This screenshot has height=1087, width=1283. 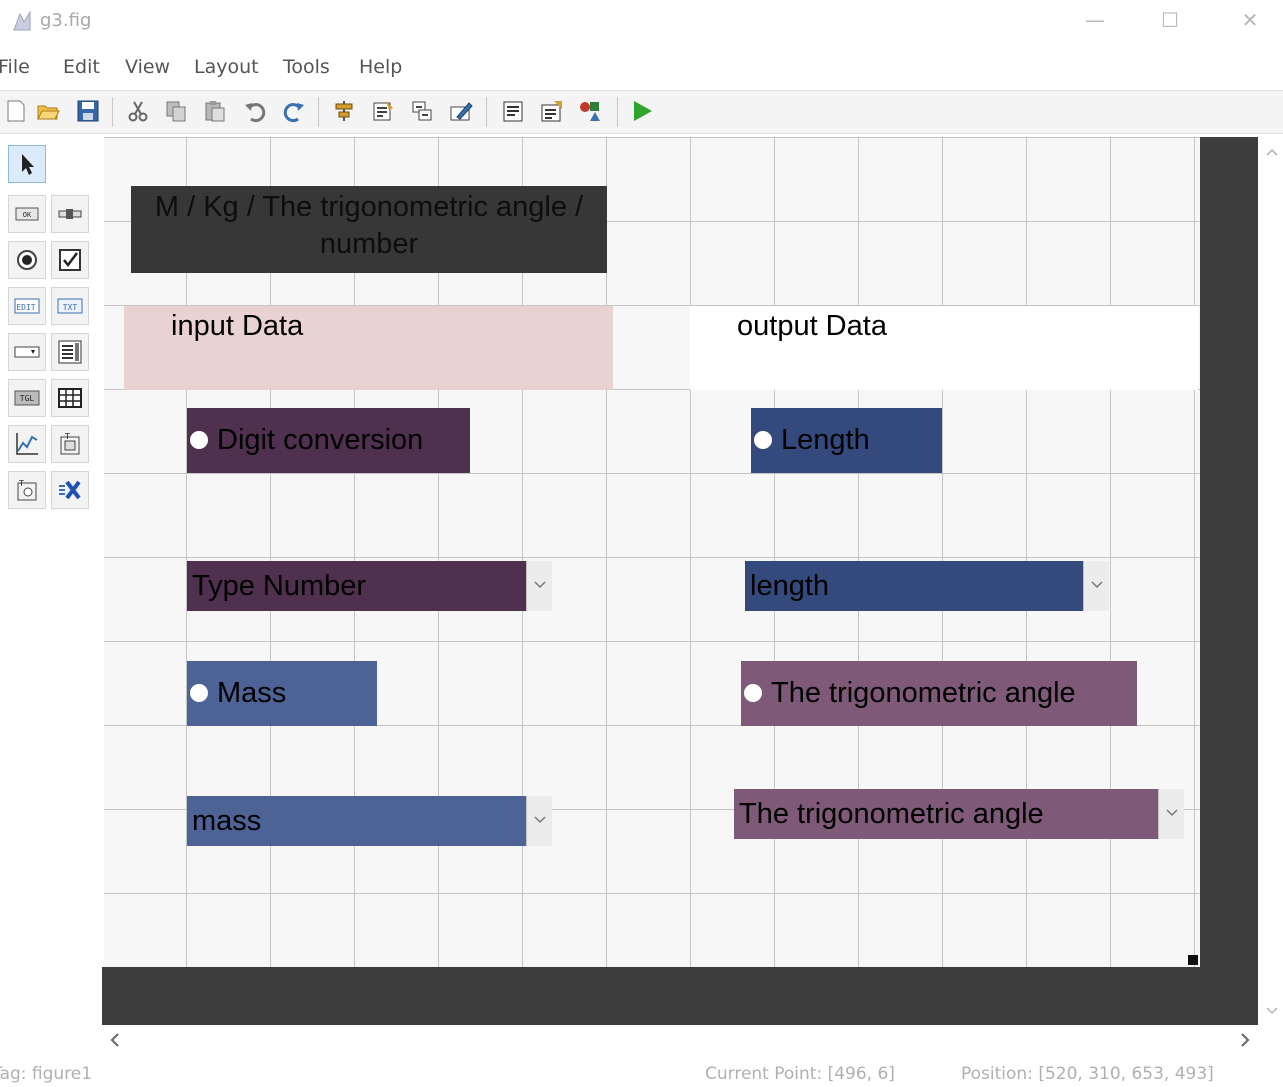 I want to click on ok-button-icon: OK, so click(x=27, y=214).